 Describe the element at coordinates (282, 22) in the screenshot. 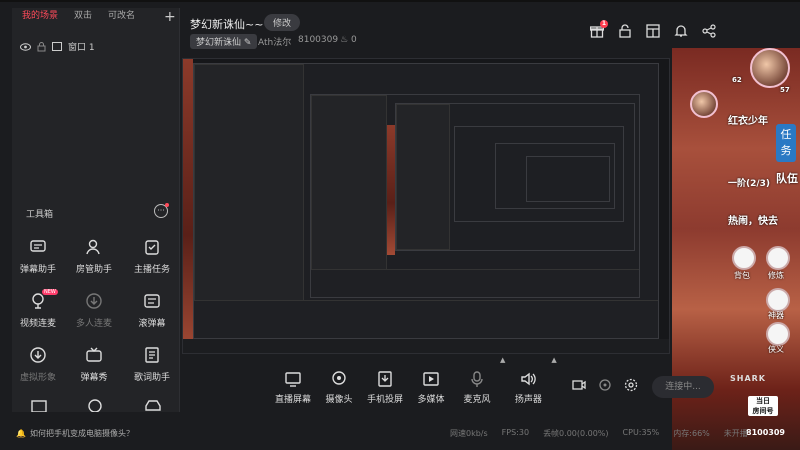

I see `edit-title-button: 修改` at that location.